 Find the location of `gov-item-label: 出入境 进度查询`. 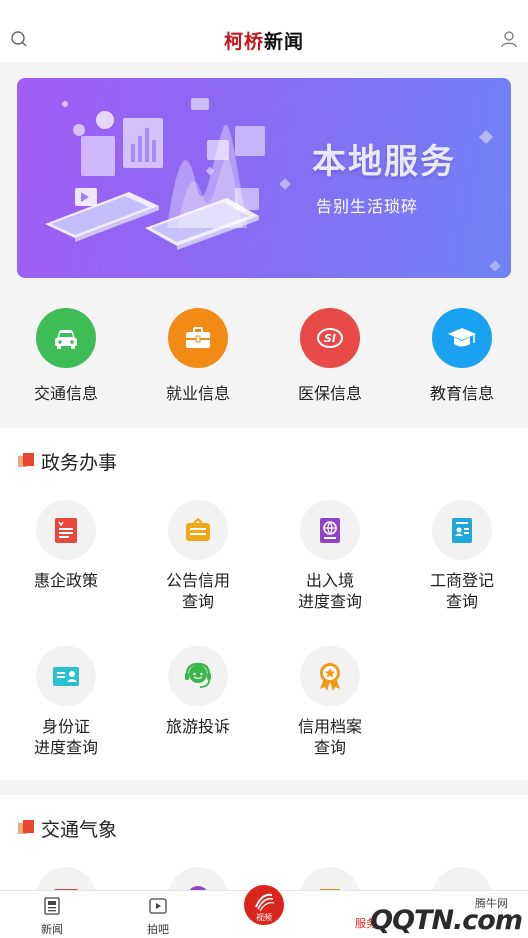

gov-item-label: 出入境 进度查询 is located at coordinates (330, 591).